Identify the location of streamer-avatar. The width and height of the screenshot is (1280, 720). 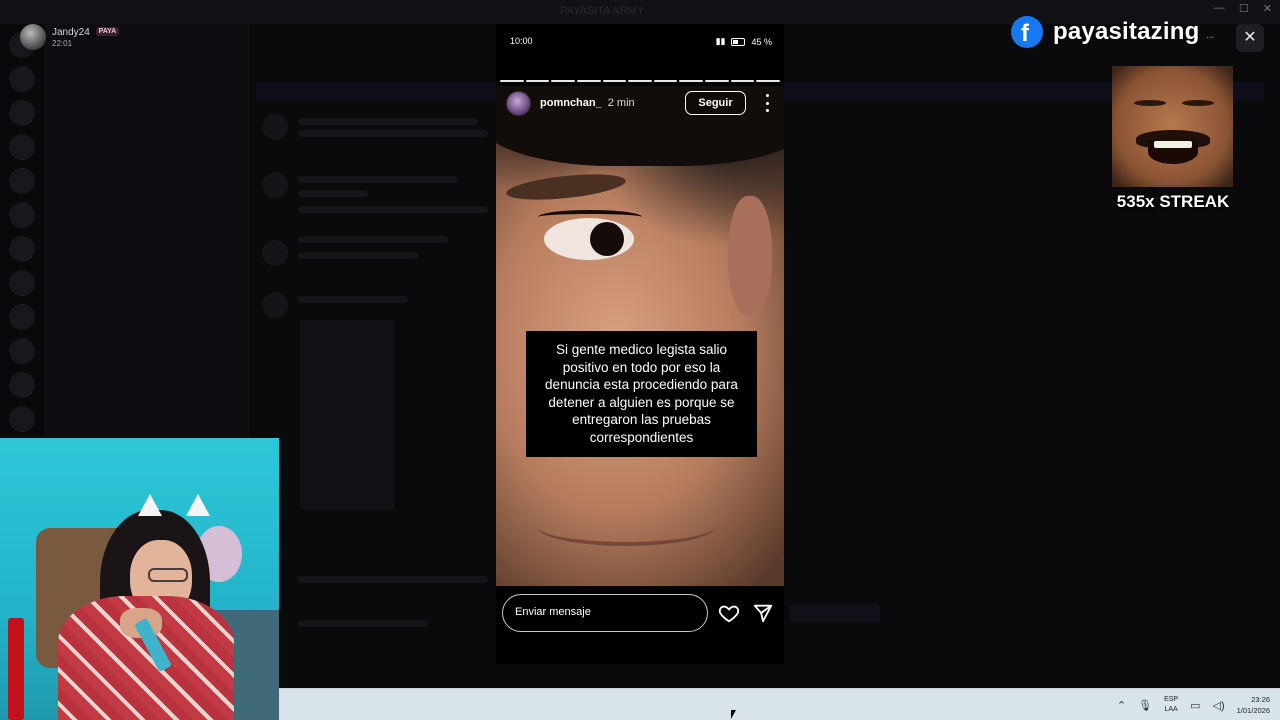
(33, 37).